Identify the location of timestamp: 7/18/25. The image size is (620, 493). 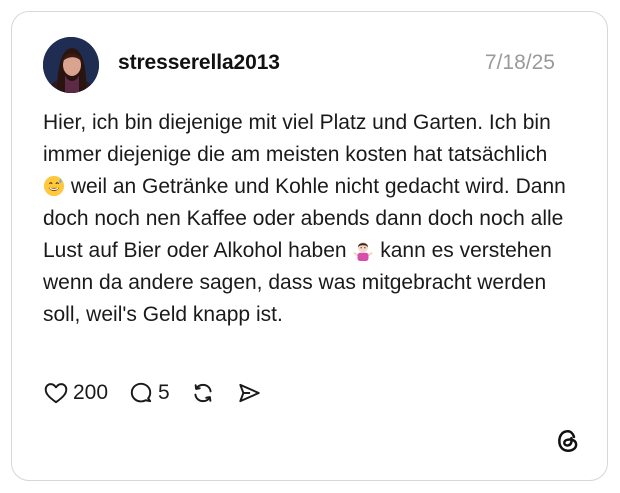
(519, 62).